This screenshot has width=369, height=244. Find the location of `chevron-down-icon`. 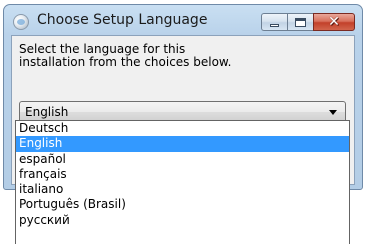

chevron-down-icon is located at coordinates (333, 112).